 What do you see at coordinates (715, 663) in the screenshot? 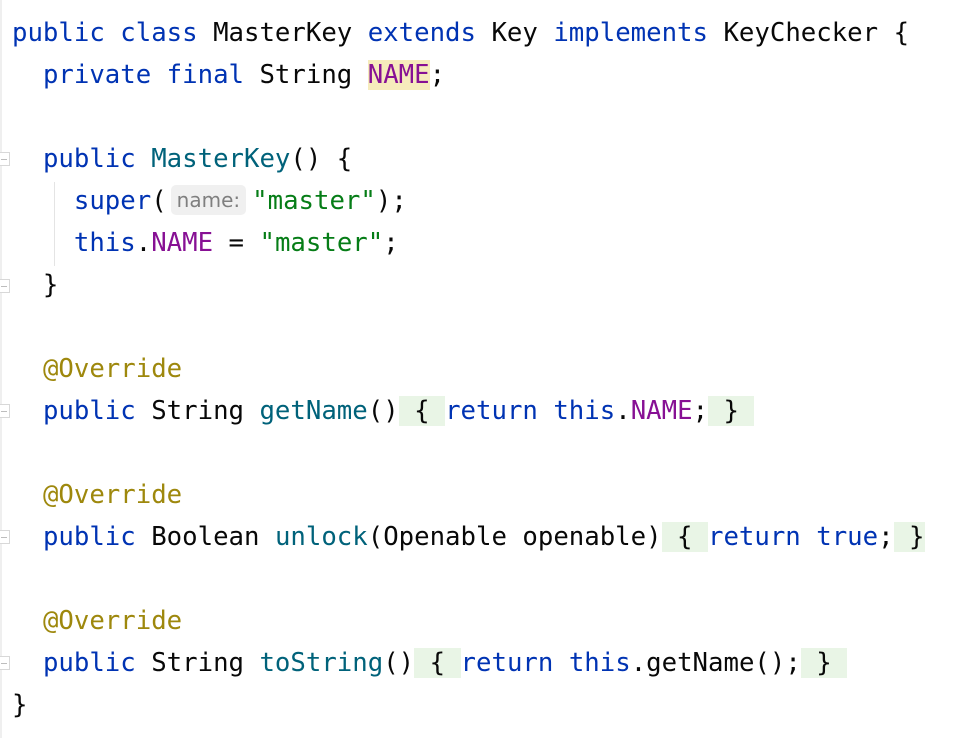
I see `code-token: .getName();` at bounding box center [715, 663].